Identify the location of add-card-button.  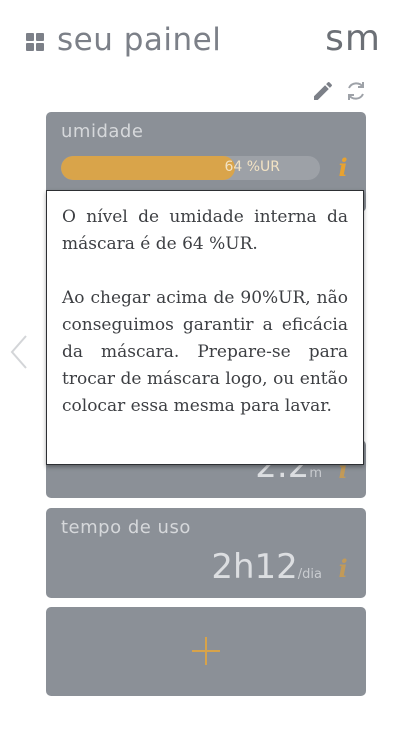
(206, 651).